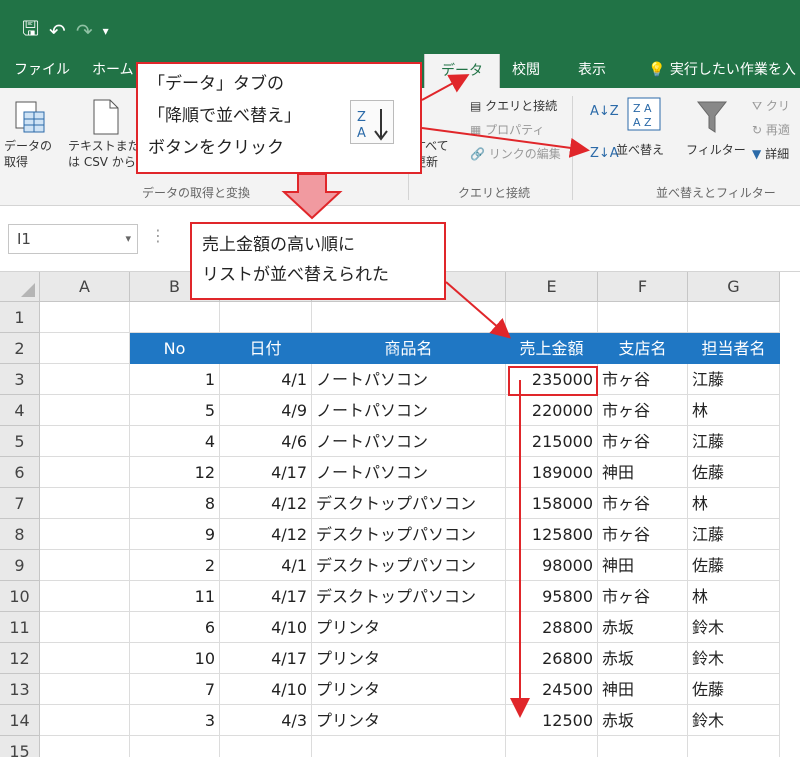 The image size is (800, 757). Describe the element at coordinates (42, 70) in the screenshot. I see `tab-file: ファイル` at that location.